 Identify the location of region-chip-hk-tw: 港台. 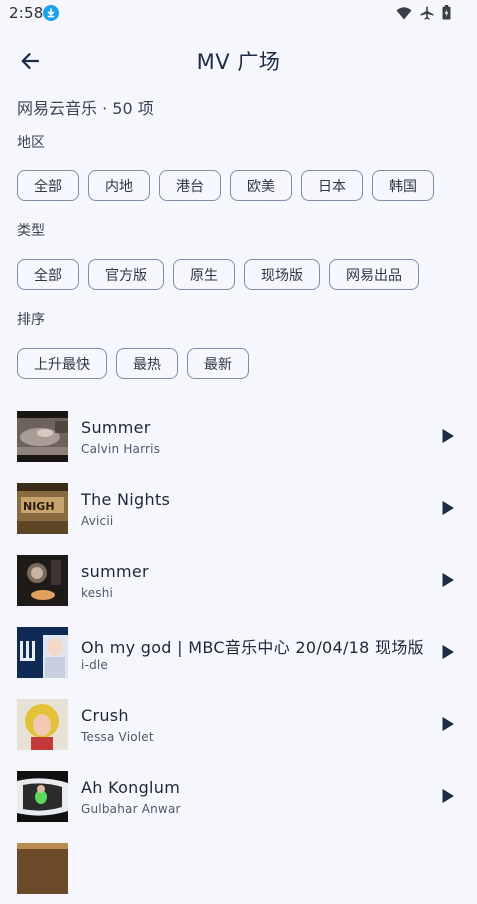
(190, 185).